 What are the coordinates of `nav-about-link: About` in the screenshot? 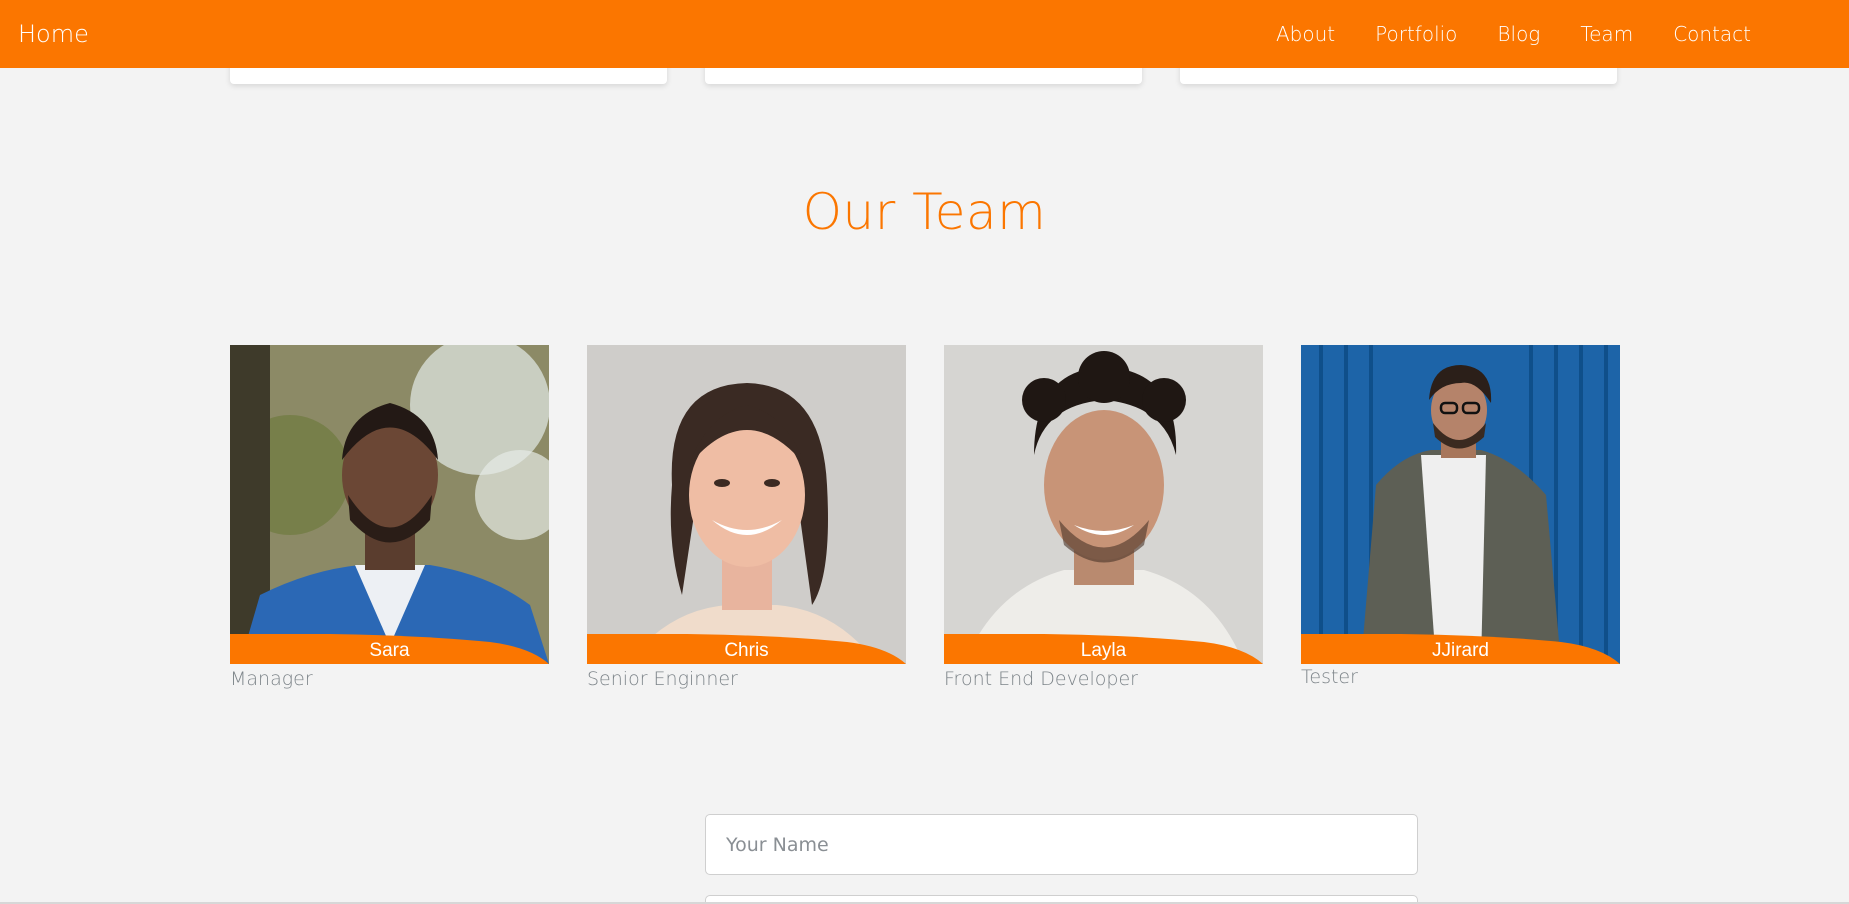 It's located at (1305, 34).